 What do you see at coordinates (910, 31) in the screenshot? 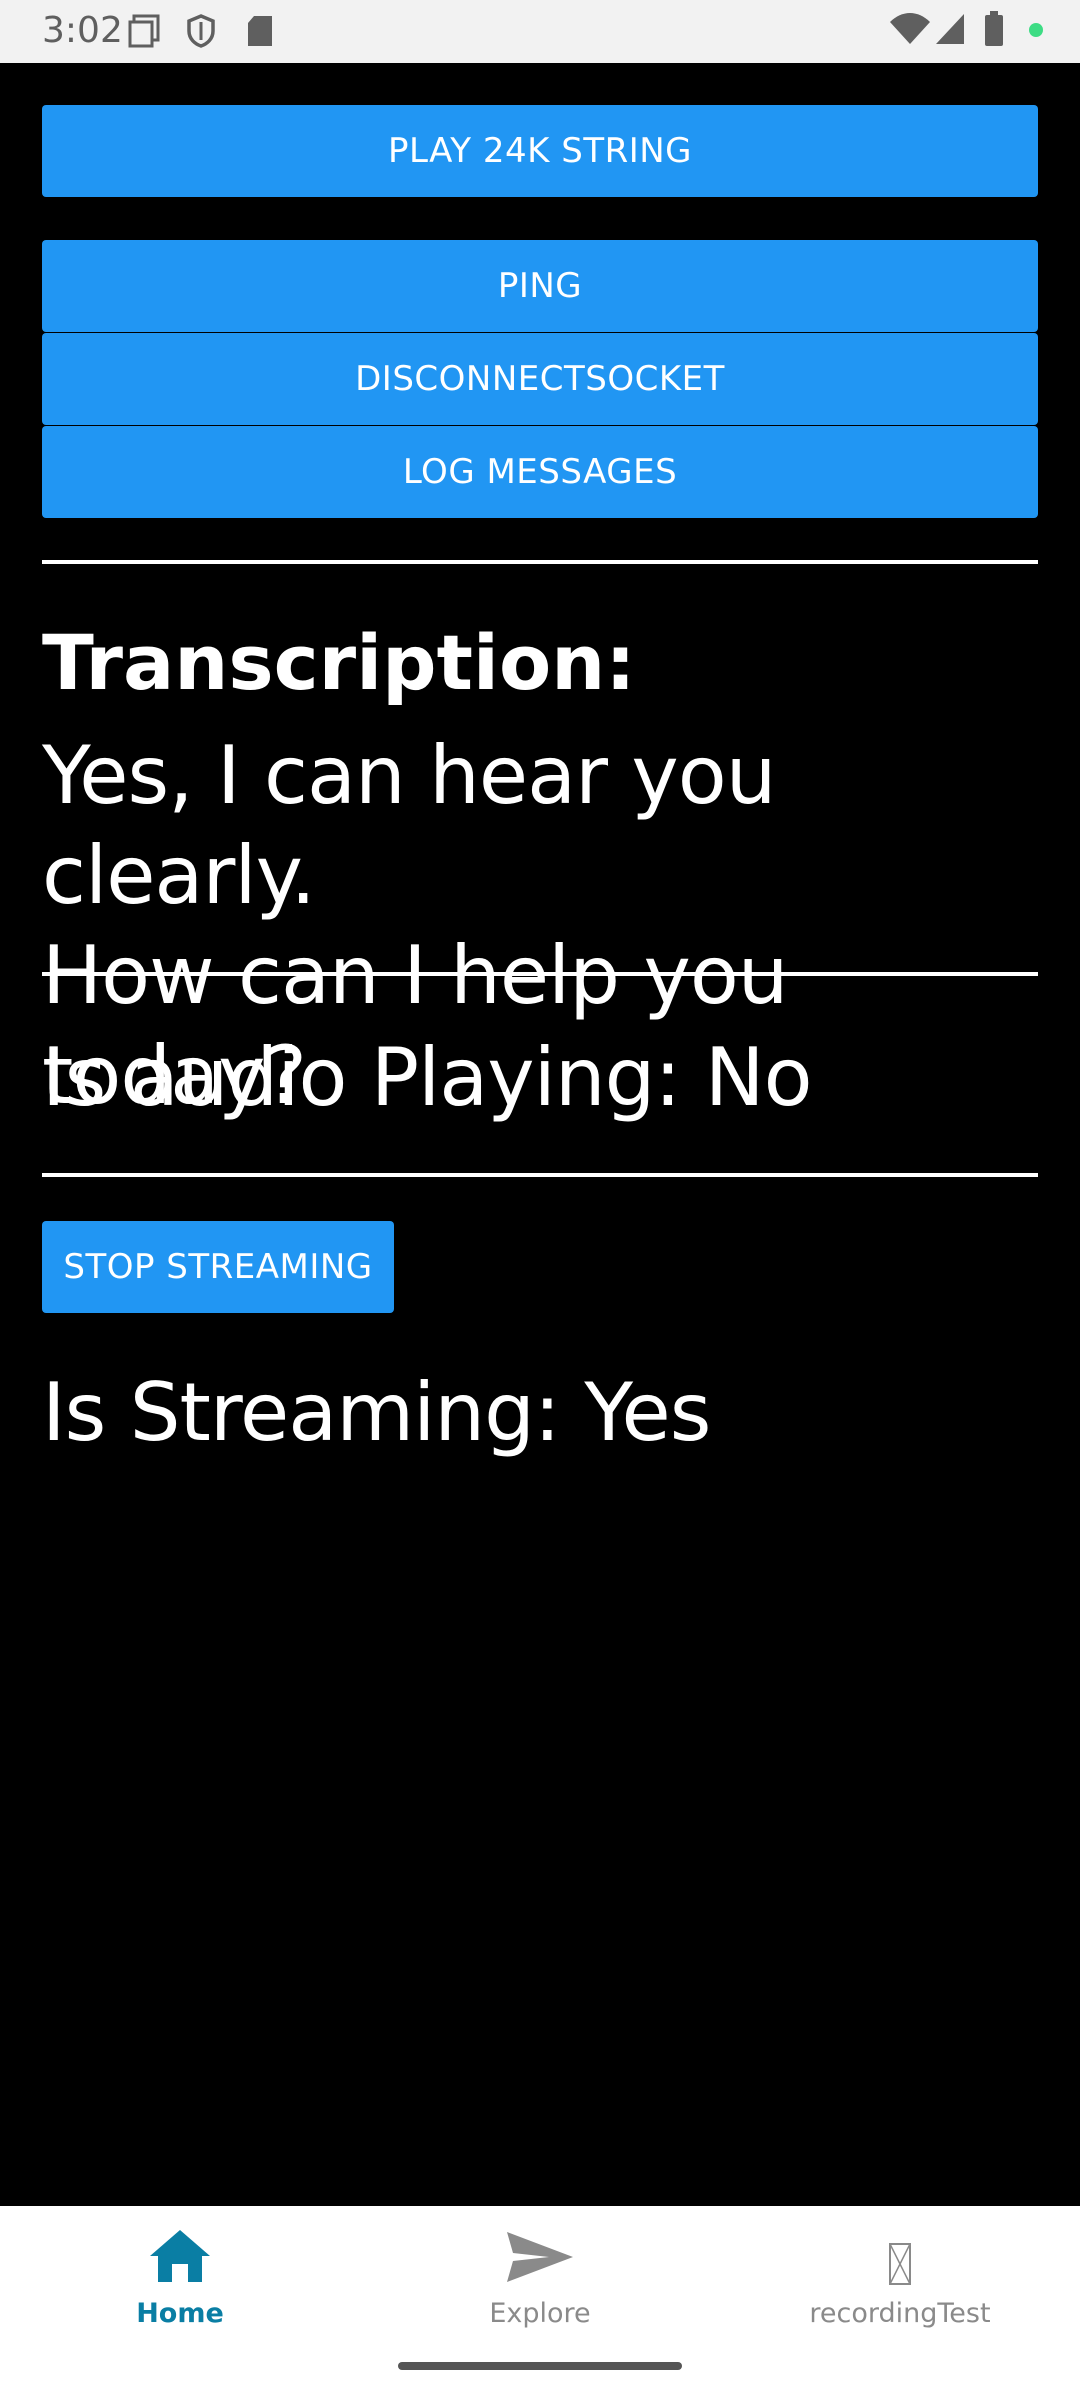
I see `wifi-icon` at bounding box center [910, 31].